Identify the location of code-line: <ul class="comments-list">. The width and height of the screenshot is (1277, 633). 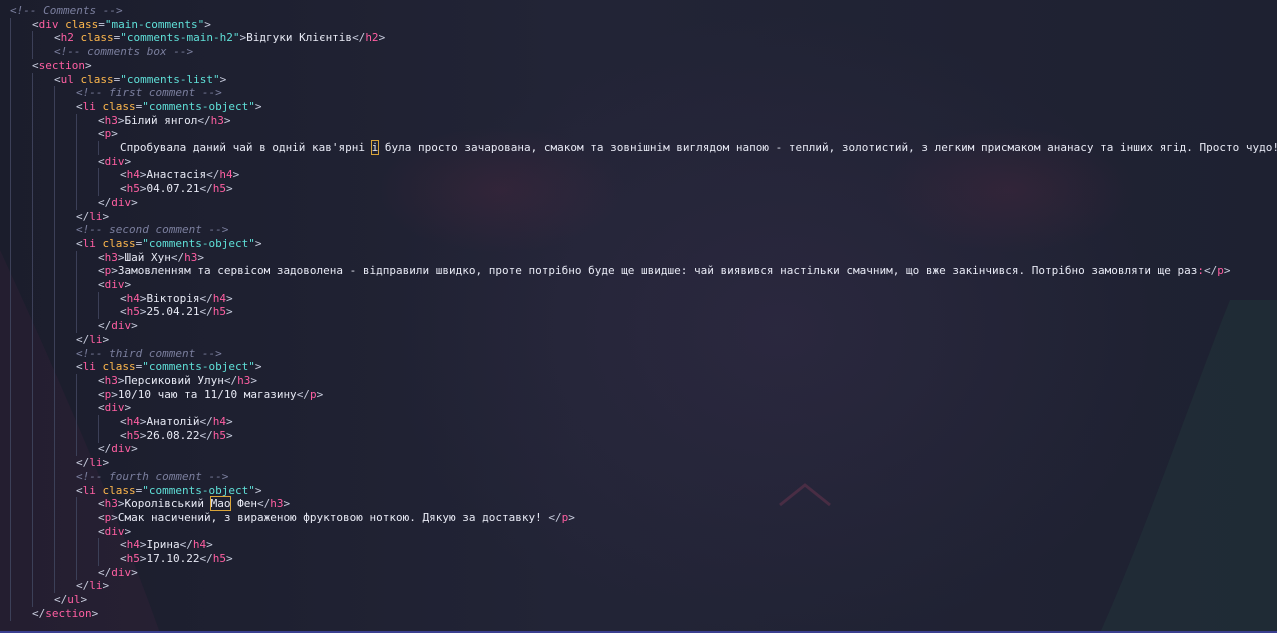
(638, 79).